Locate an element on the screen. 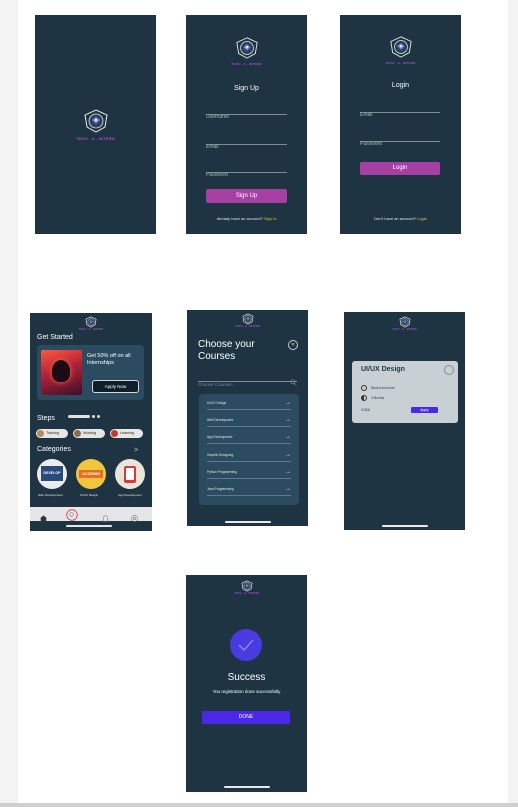  chip-label: Training is located at coordinates (52, 433).